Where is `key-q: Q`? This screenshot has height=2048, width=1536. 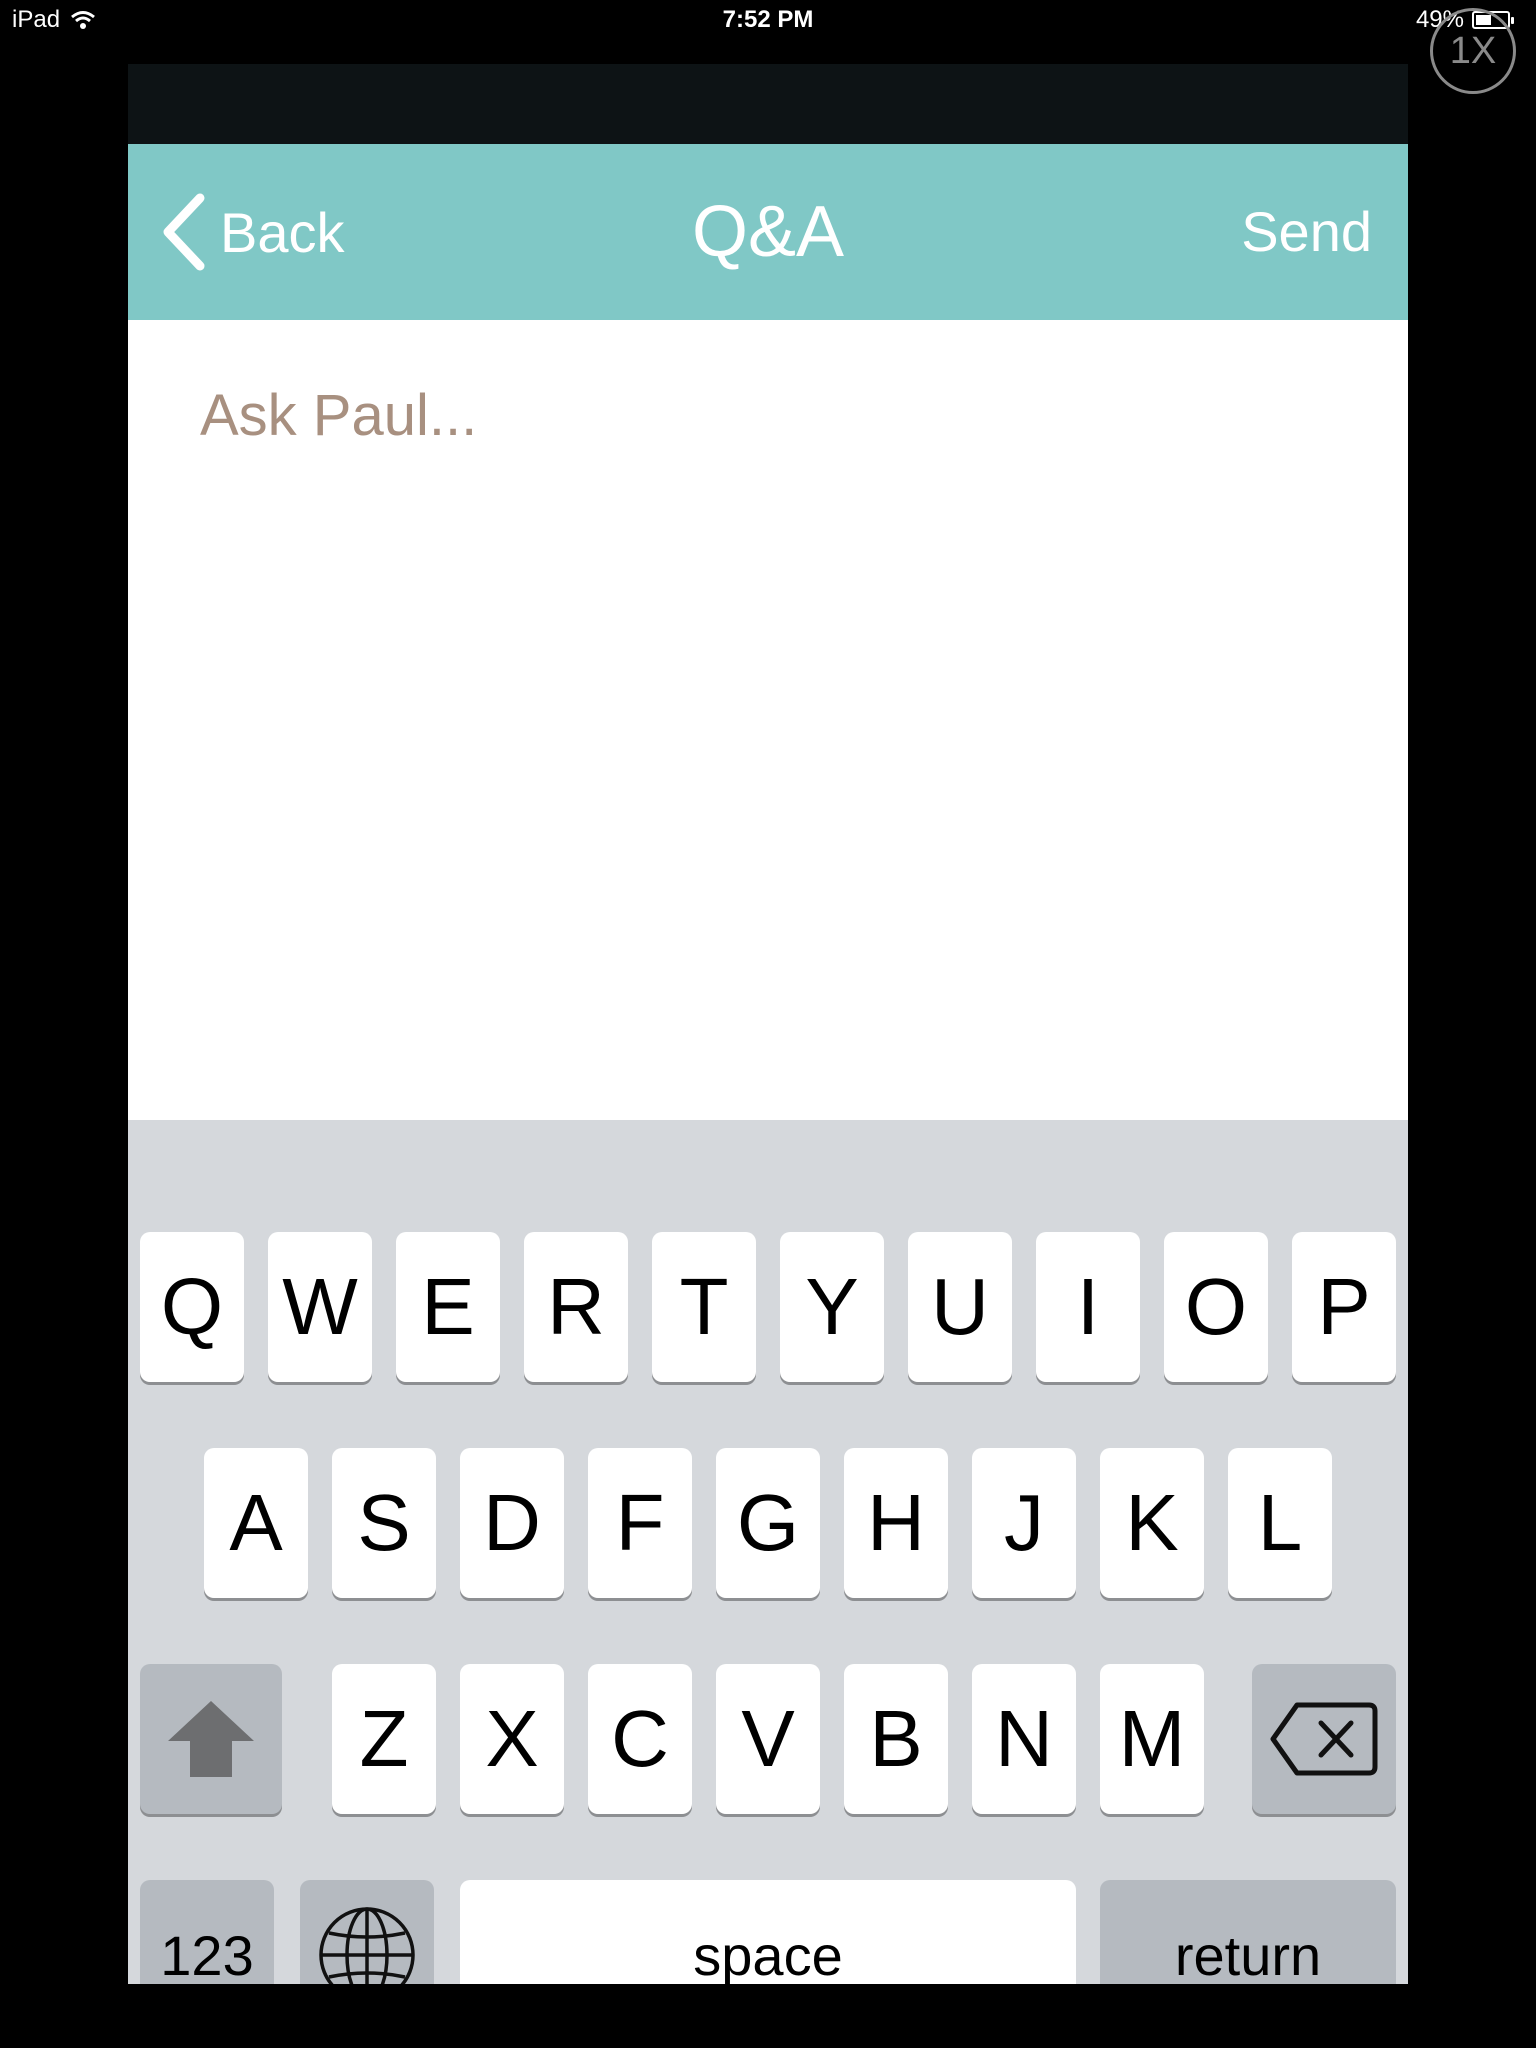
key-q: Q is located at coordinates (192, 1307).